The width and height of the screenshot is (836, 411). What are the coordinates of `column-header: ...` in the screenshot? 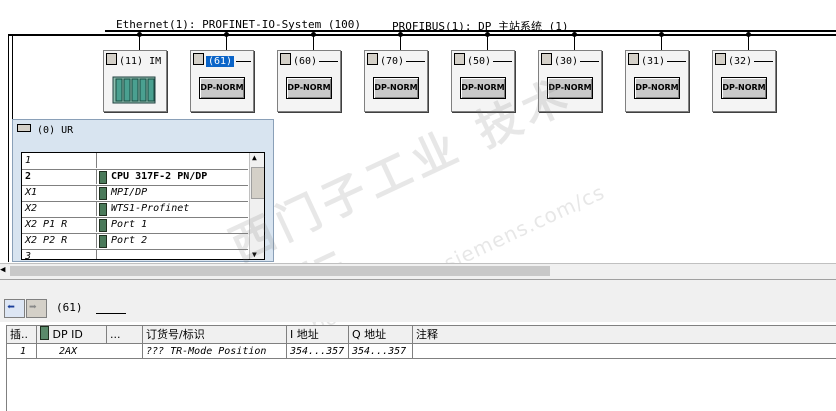 It's located at (125, 335).